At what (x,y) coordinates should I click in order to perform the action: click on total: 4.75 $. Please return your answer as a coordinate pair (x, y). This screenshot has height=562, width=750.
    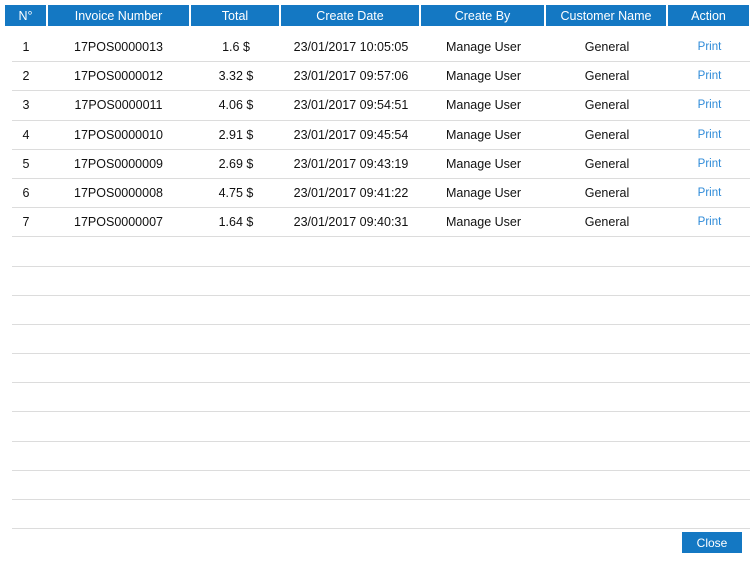
    Looking at the image, I should click on (236, 192).